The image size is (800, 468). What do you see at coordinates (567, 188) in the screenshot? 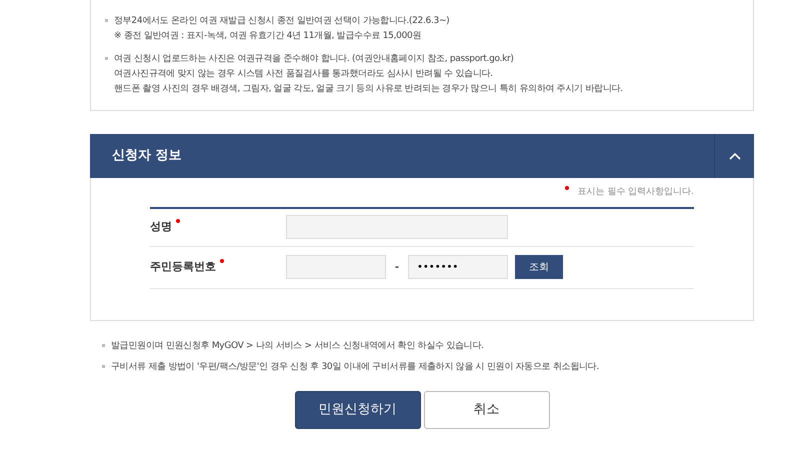
I see `required-icon` at bounding box center [567, 188].